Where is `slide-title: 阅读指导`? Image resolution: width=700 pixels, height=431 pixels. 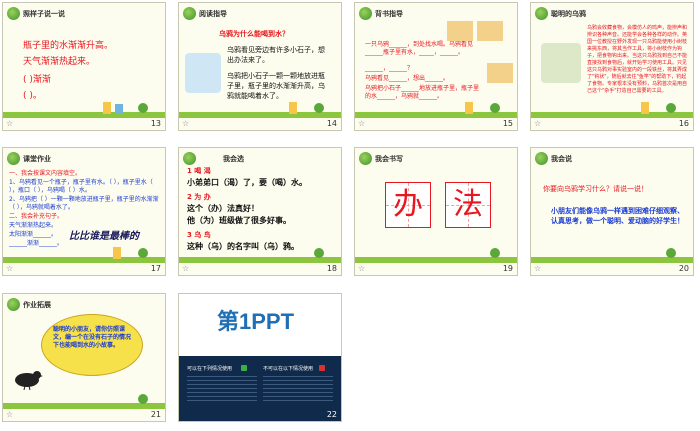
slide-title: 阅读指导 is located at coordinates (213, 14).